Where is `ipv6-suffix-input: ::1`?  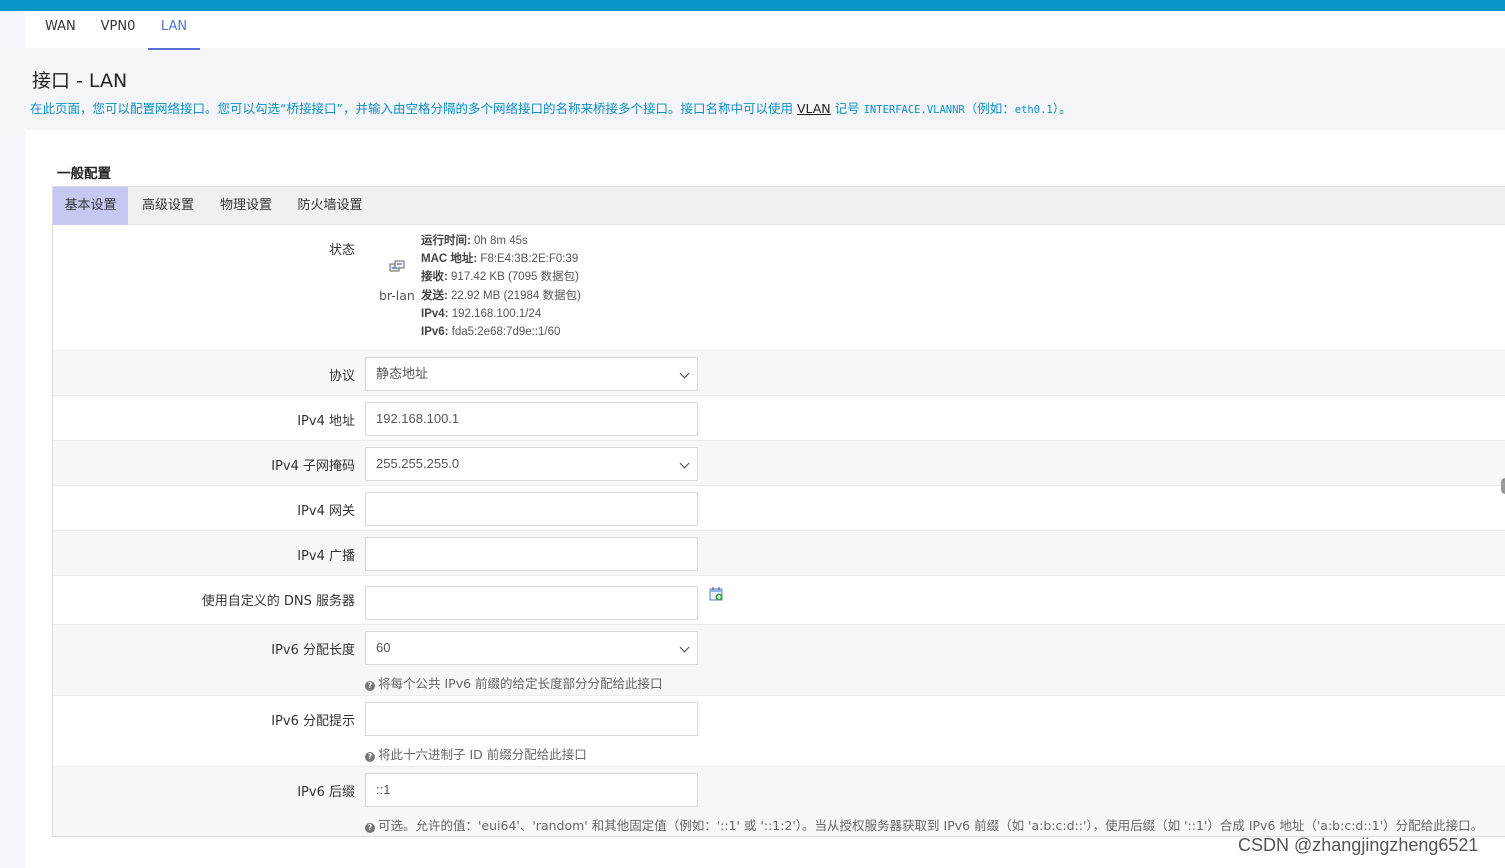
ipv6-suffix-input: ::1 is located at coordinates (531, 790).